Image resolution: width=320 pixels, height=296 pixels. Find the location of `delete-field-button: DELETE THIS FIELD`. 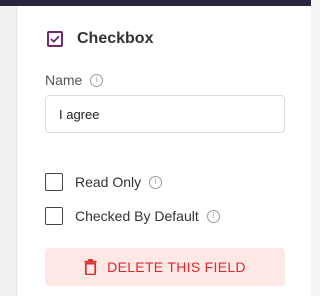

delete-field-button: DELETE THIS FIELD is located at coordinates (165, 267).